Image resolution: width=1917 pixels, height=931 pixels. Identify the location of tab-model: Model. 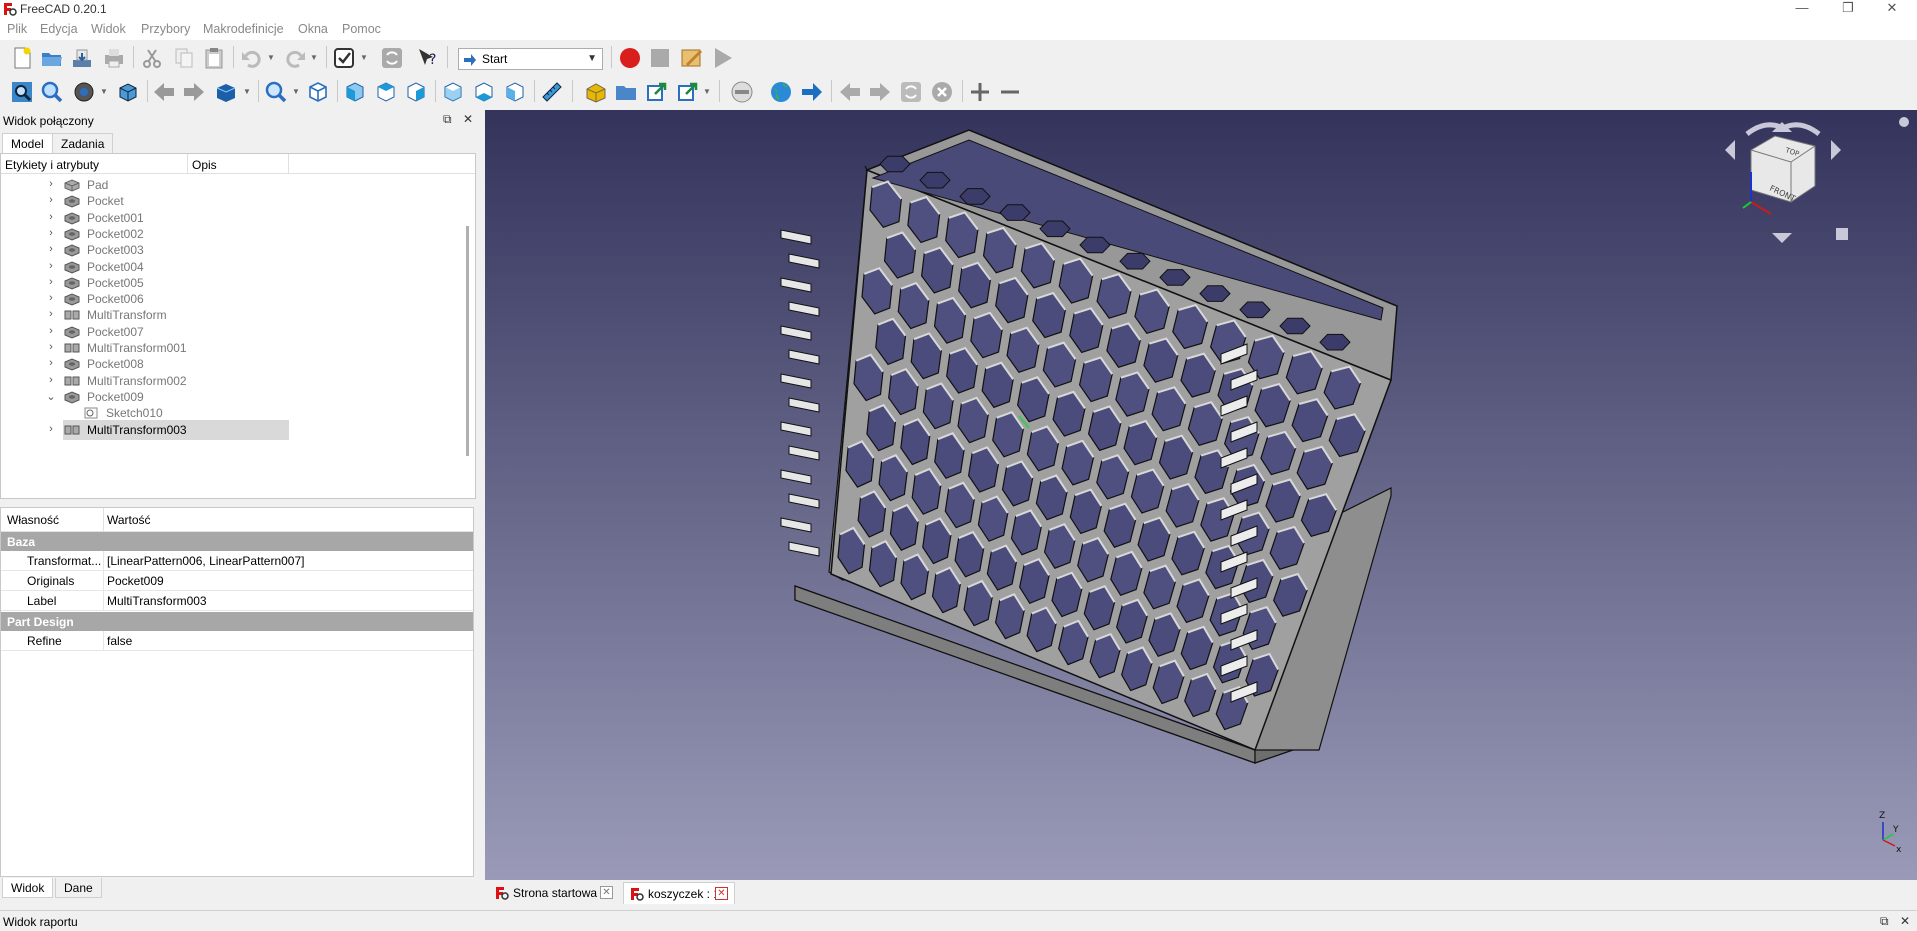
(27, 143).